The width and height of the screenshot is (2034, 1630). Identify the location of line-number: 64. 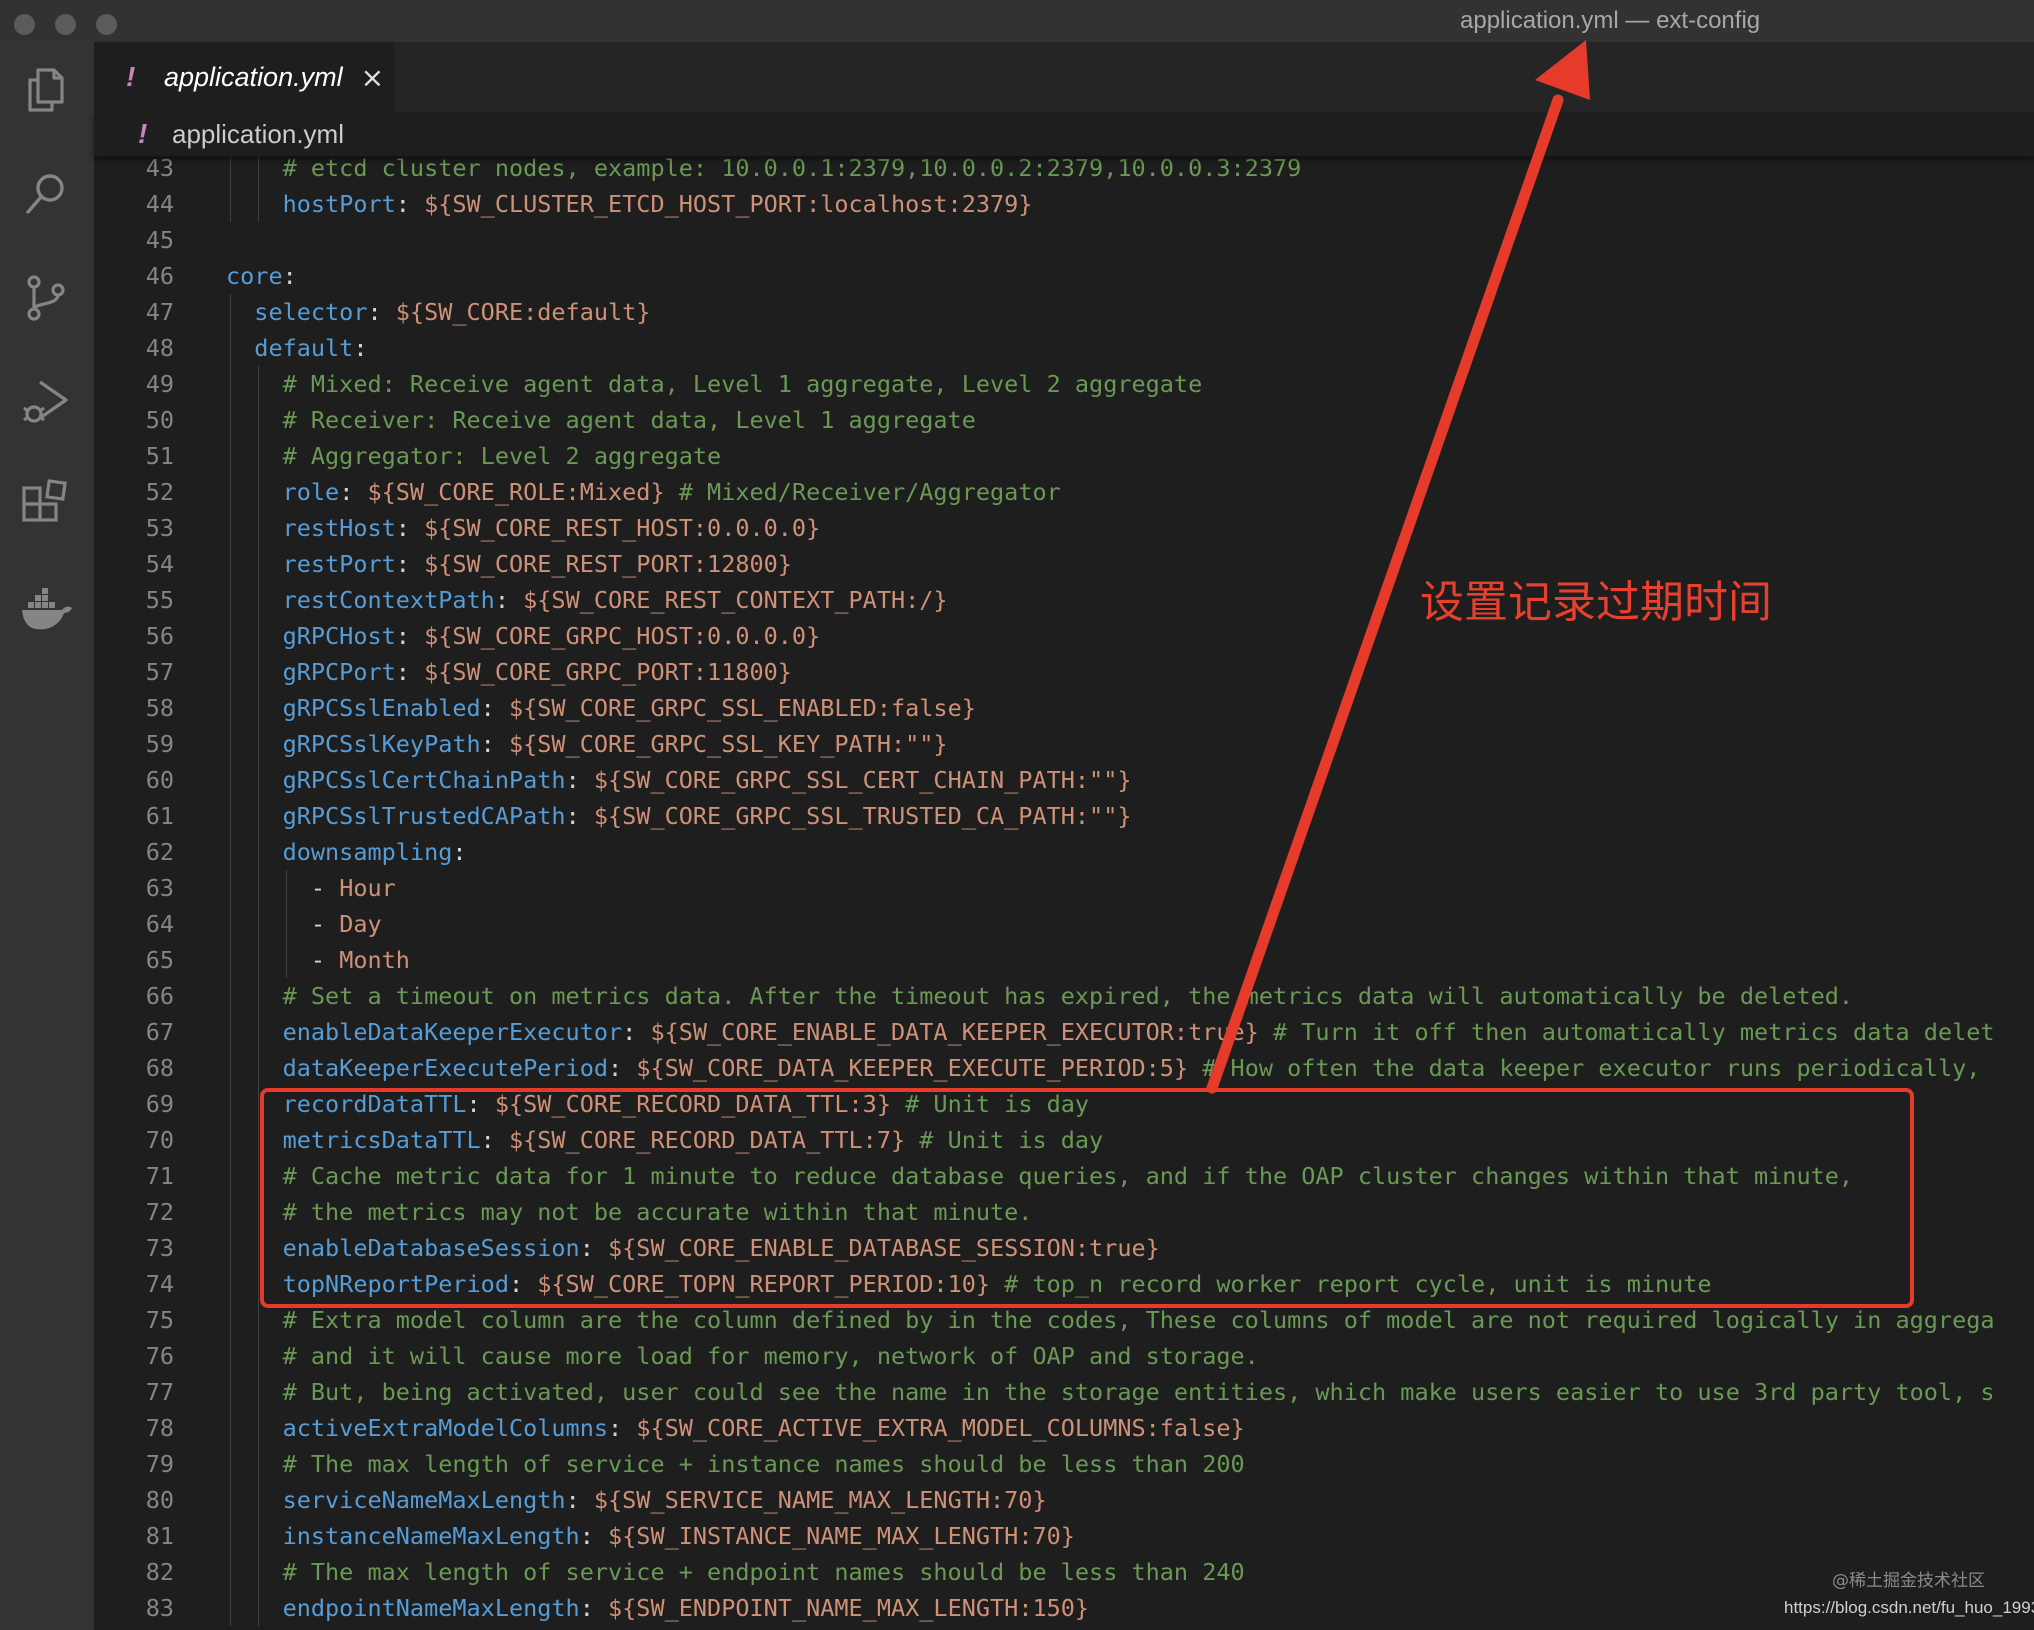
(159, 924).